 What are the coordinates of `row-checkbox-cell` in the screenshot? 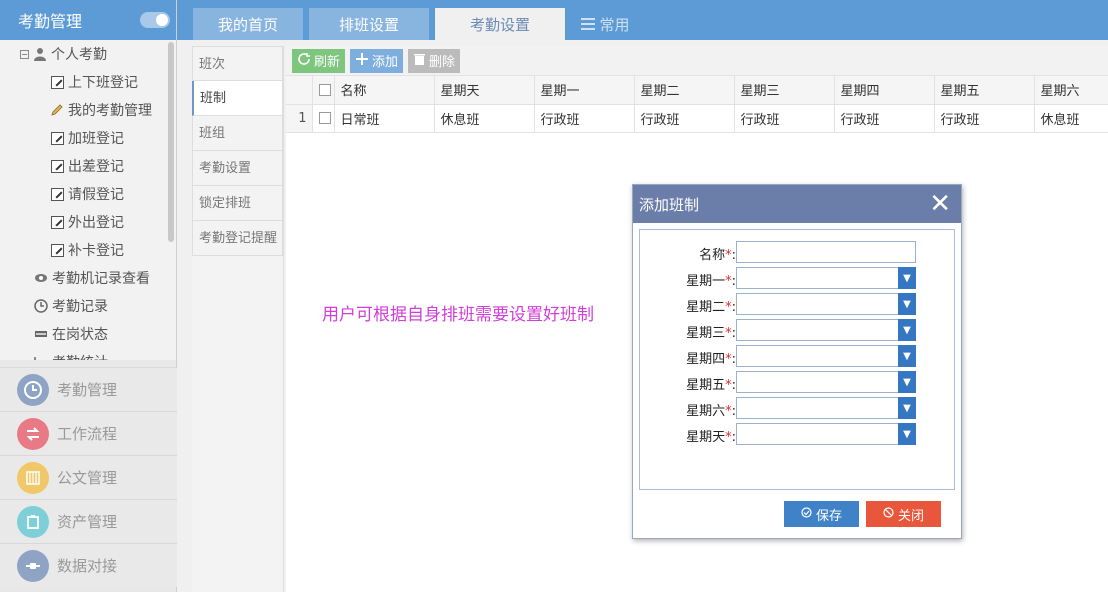 It's located at (323, 118).